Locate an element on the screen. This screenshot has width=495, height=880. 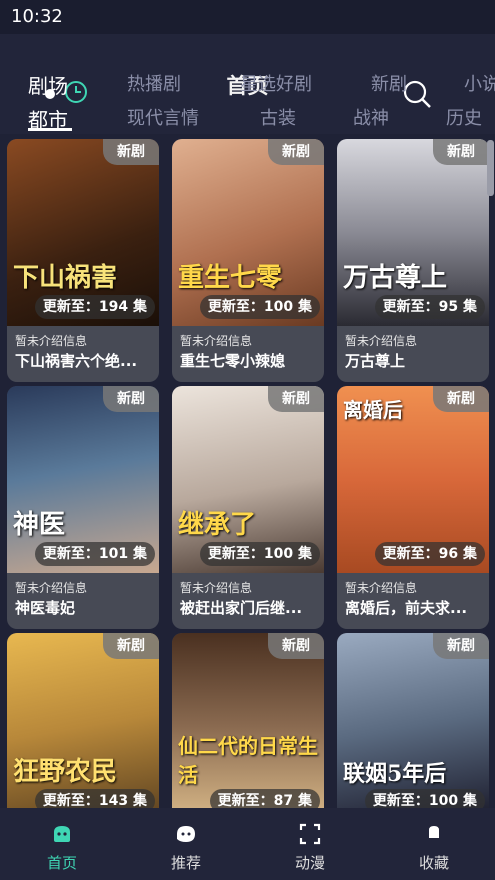
poster-title: 仙二代的日常生活 is located at coordinates (248, 760).